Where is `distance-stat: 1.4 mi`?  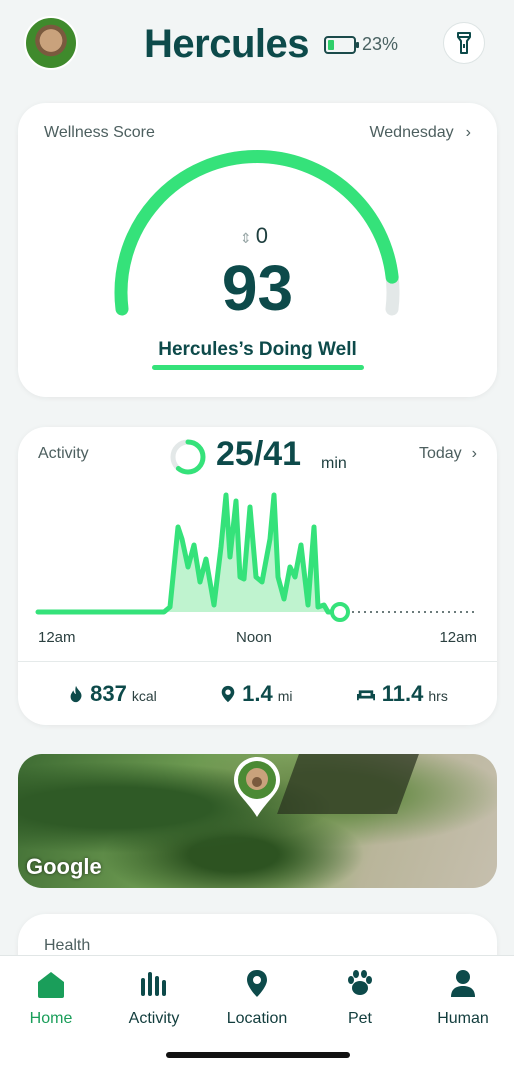 distance-stat: 1.4 mi is located at coordinates (255, 694).